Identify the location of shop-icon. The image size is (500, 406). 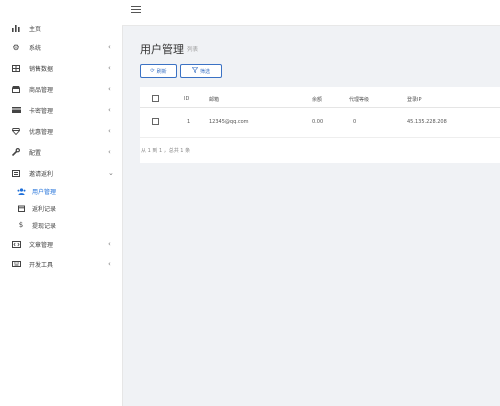
(16, 89).